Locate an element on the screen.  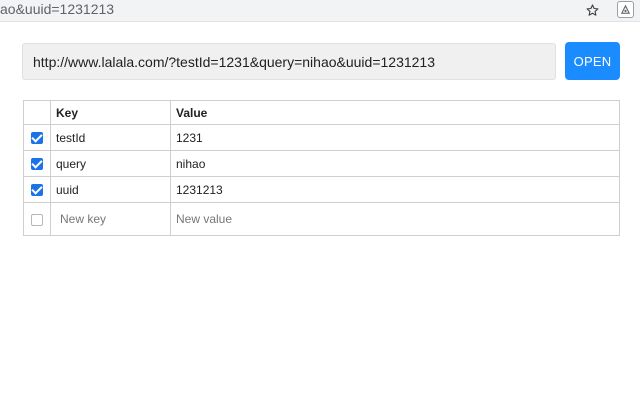
browser-toolbar: ao&uuid=1231213 is located at coordinates (320, 11).